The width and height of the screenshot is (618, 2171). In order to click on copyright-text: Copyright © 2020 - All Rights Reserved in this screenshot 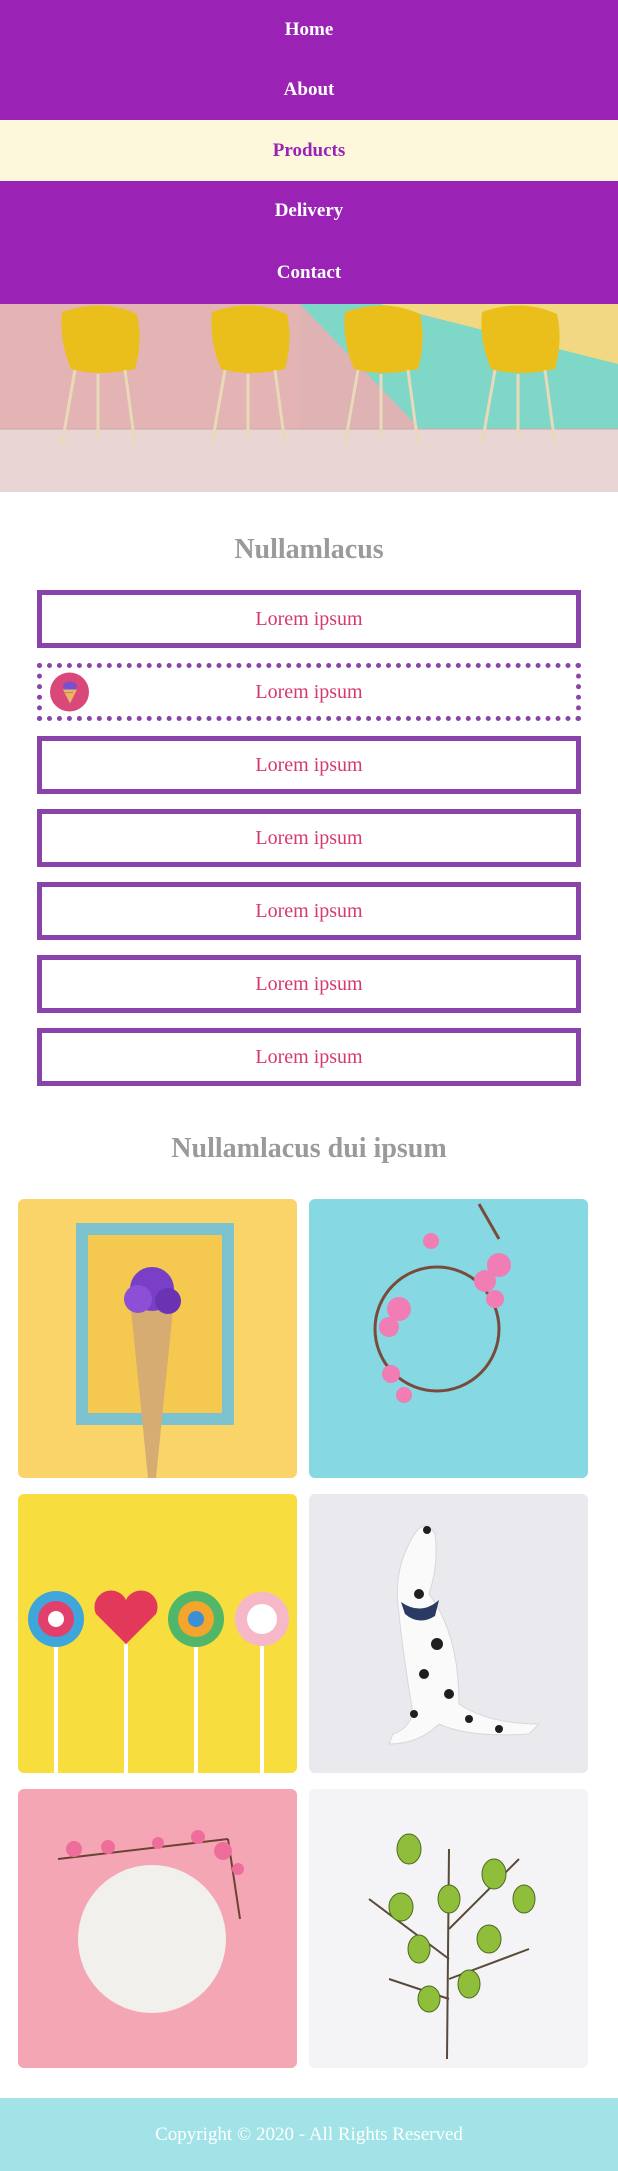, I will do `click(309, 2134)`.